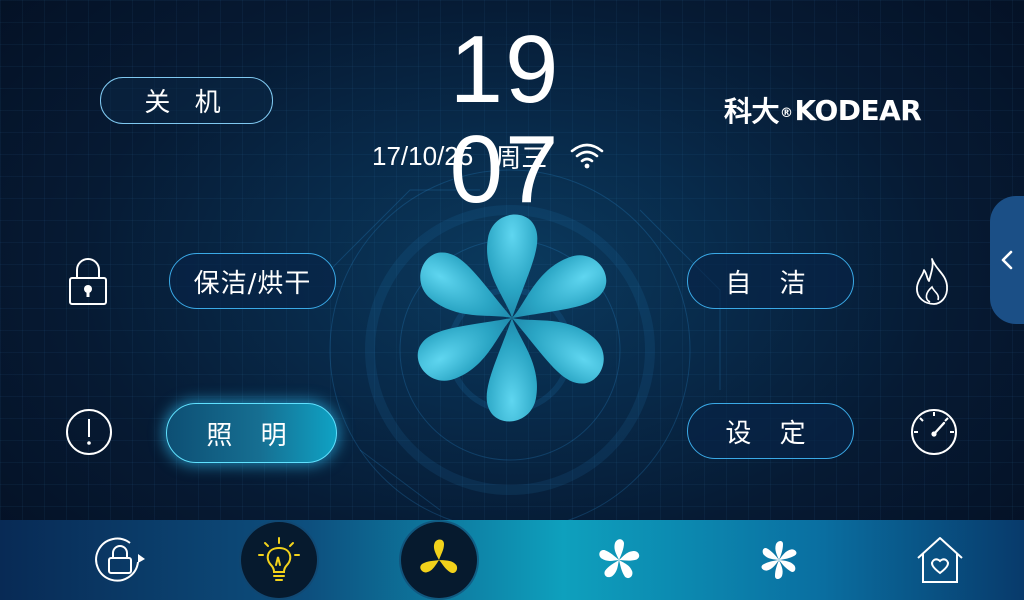  What do you see at coordinates (251, 433) in the screenshot?
I see `lighting-button: 照 明` at bounding box center [251, 433].